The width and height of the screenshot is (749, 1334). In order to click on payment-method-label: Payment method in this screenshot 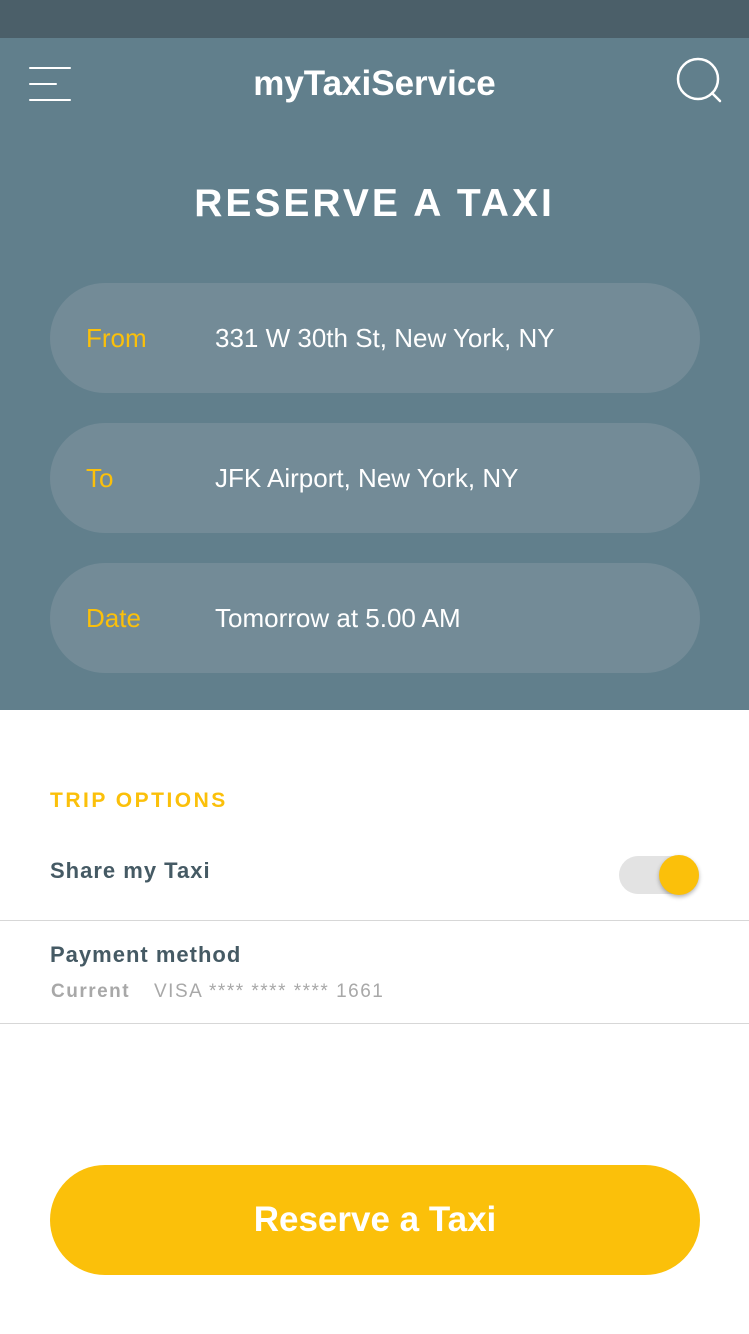, I will do `click(145, 955)`.